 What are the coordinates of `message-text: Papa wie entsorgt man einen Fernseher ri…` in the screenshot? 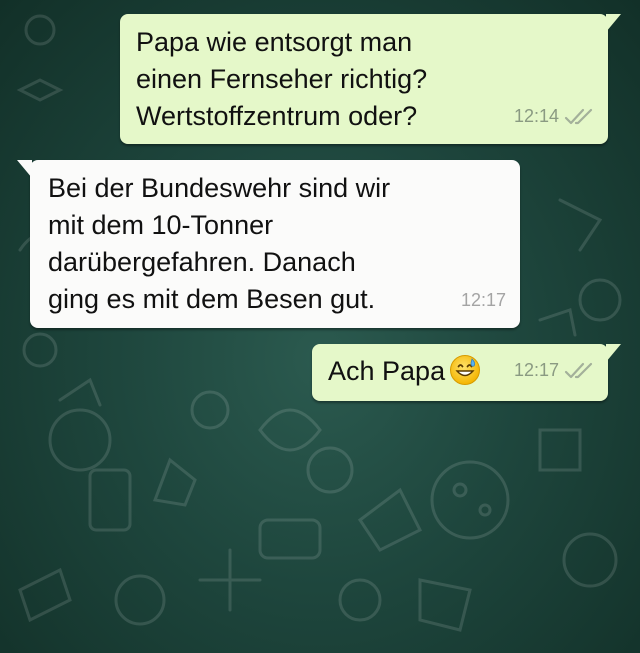 It's located at (282, 79).